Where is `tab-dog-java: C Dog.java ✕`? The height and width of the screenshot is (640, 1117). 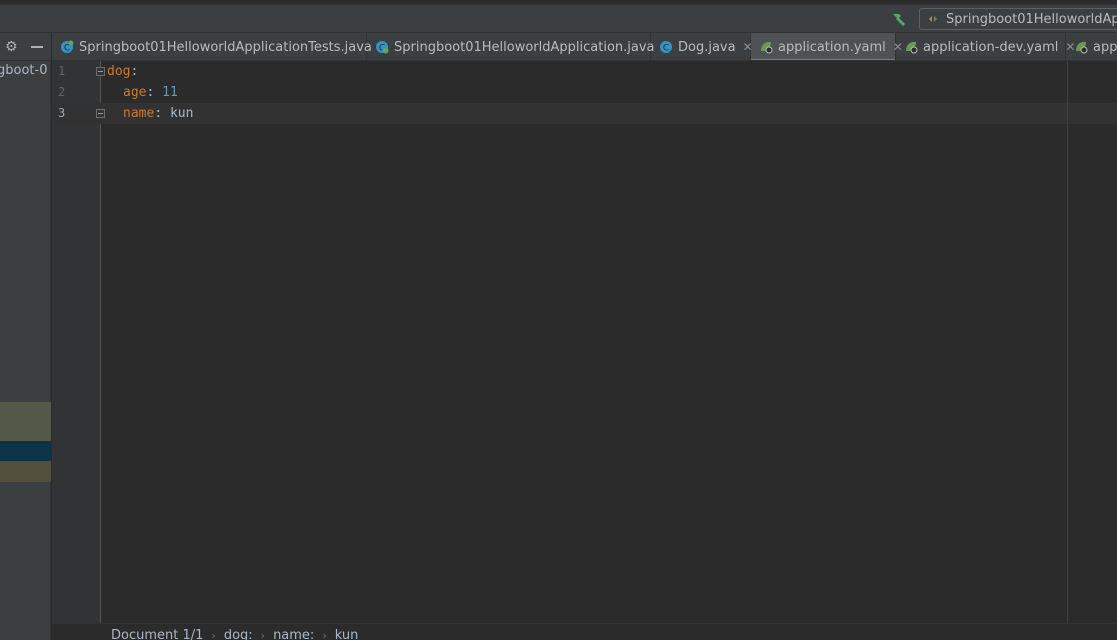 tab-dog-java: C Dog.java ✕ is located at coordinates (702, 46).